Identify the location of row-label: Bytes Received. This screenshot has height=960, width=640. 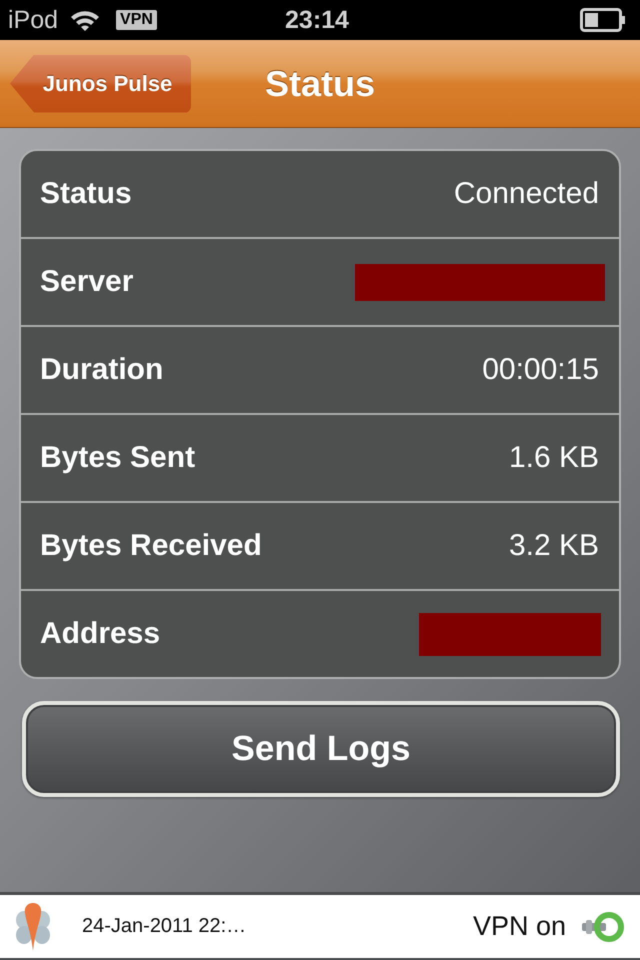
(151, 546).